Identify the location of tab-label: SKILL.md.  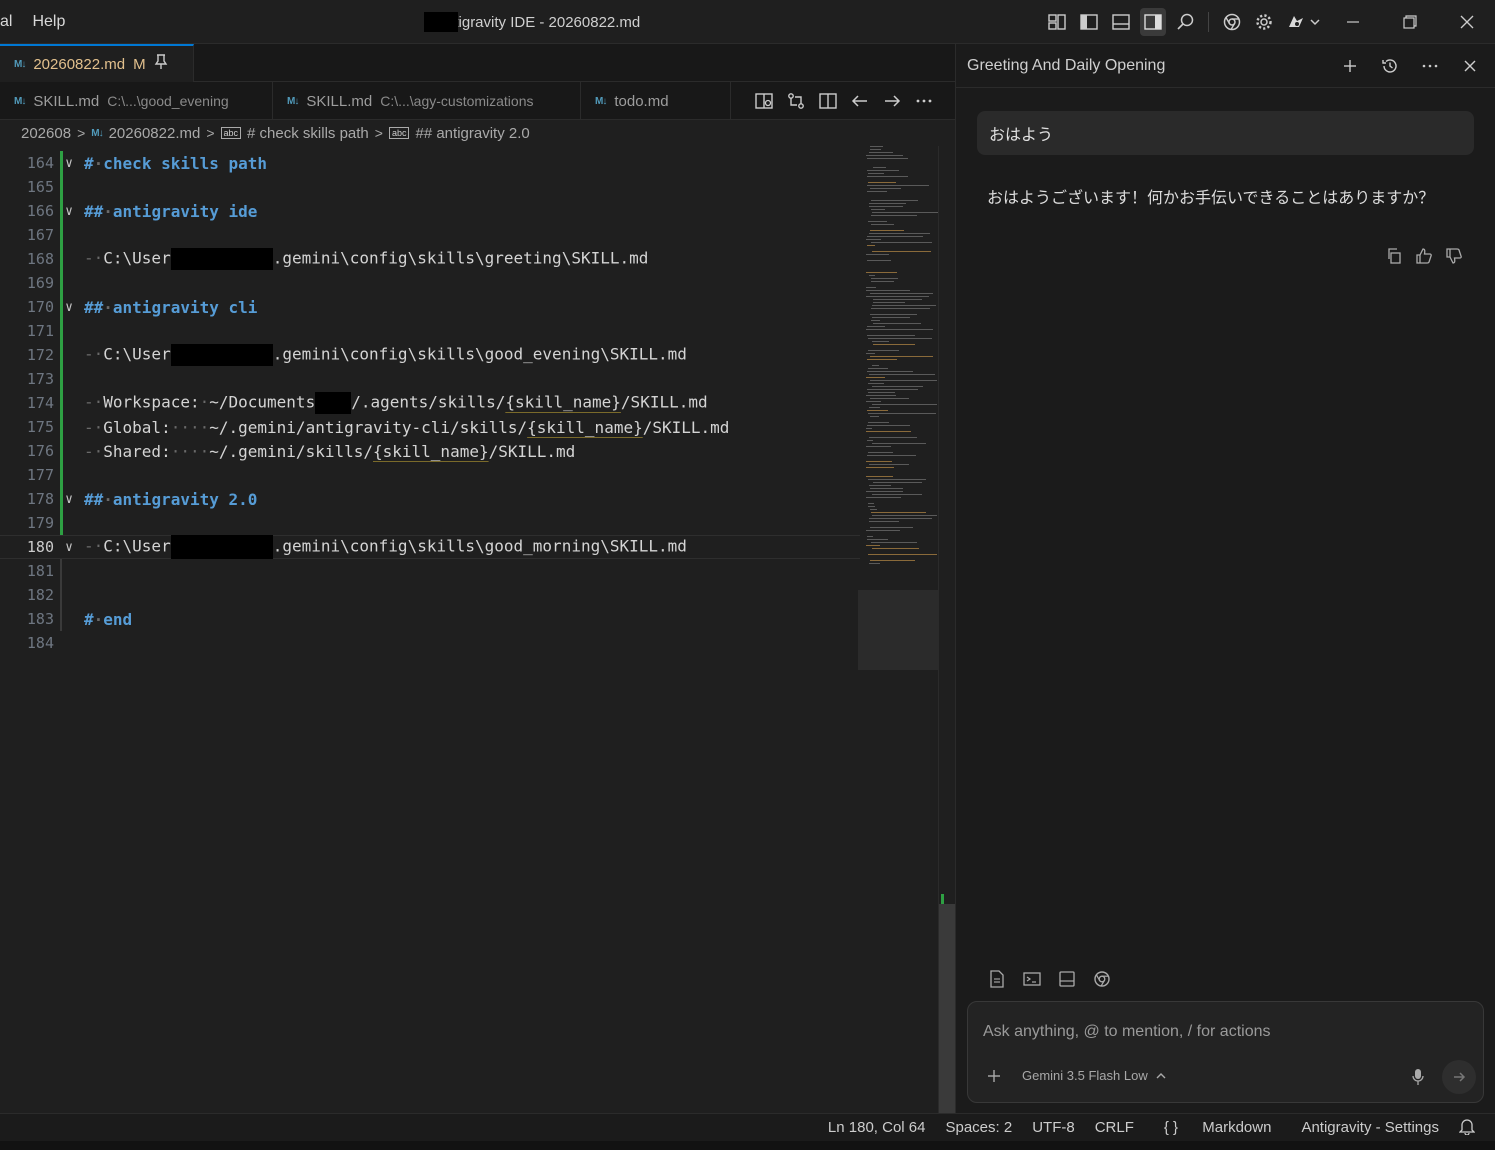
(339, 101).